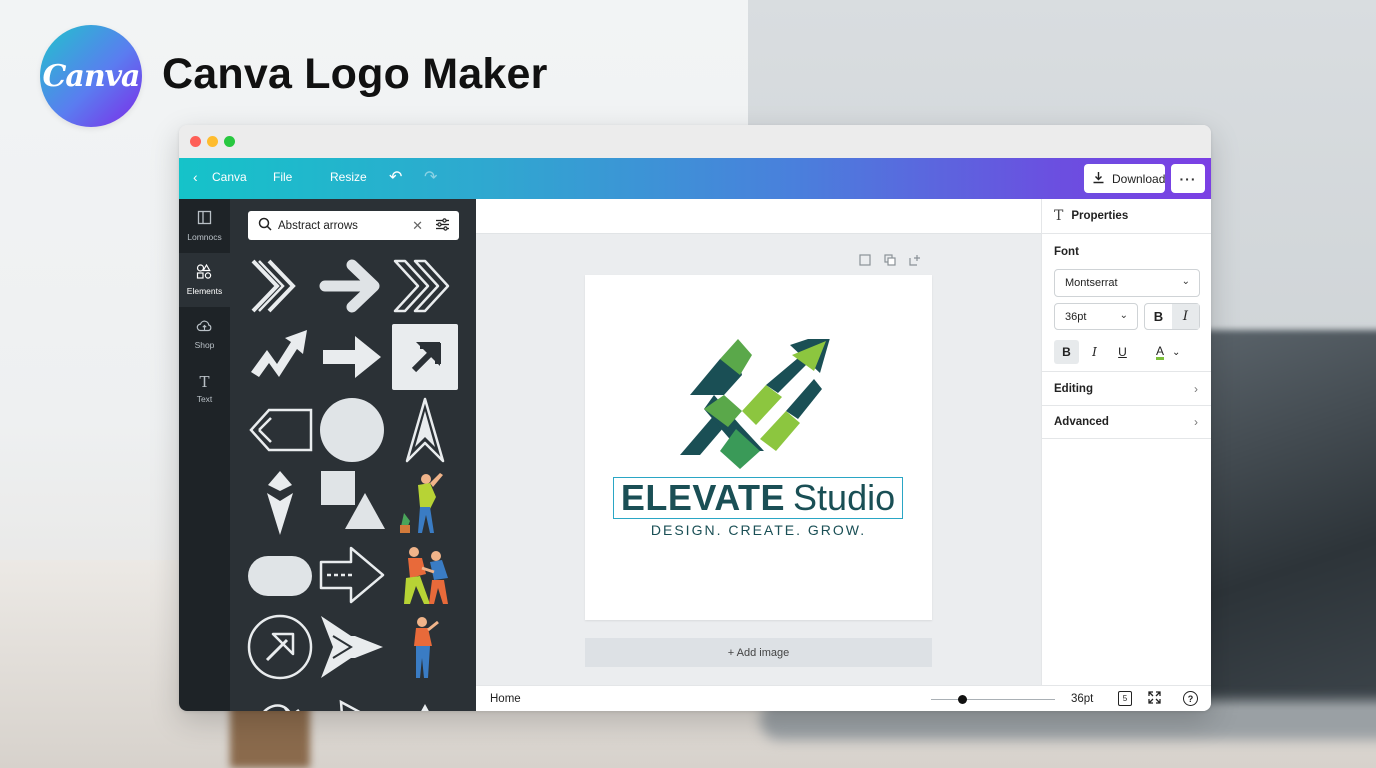  I want to click on layout-icon, so click(204, 219).